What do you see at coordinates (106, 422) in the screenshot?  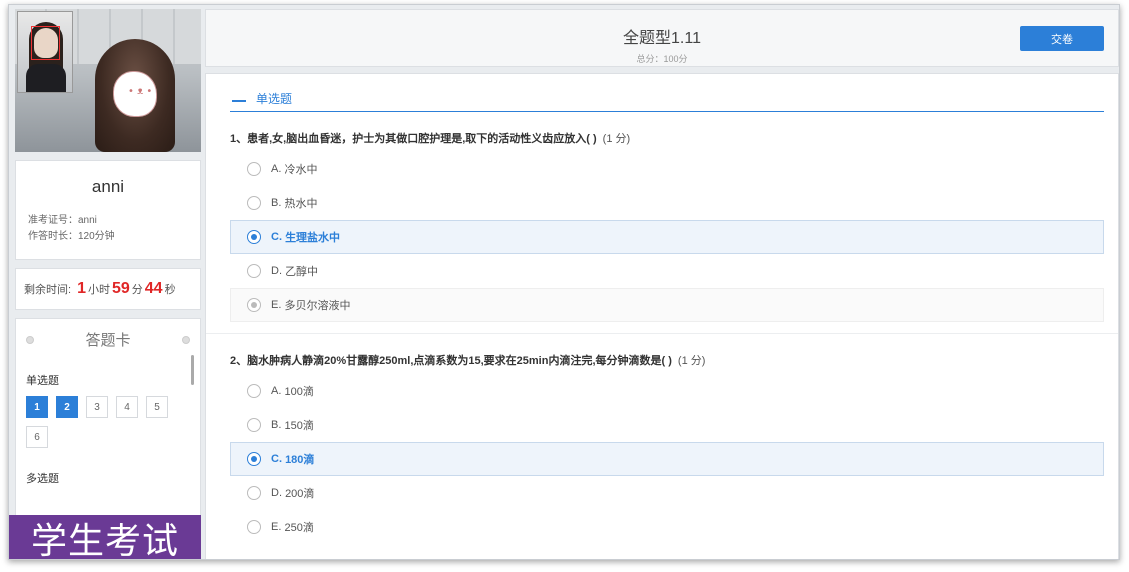 I see `answer-sheet-grid-single: 1 2 3 4 5 6` at bounding box center [106, 422].